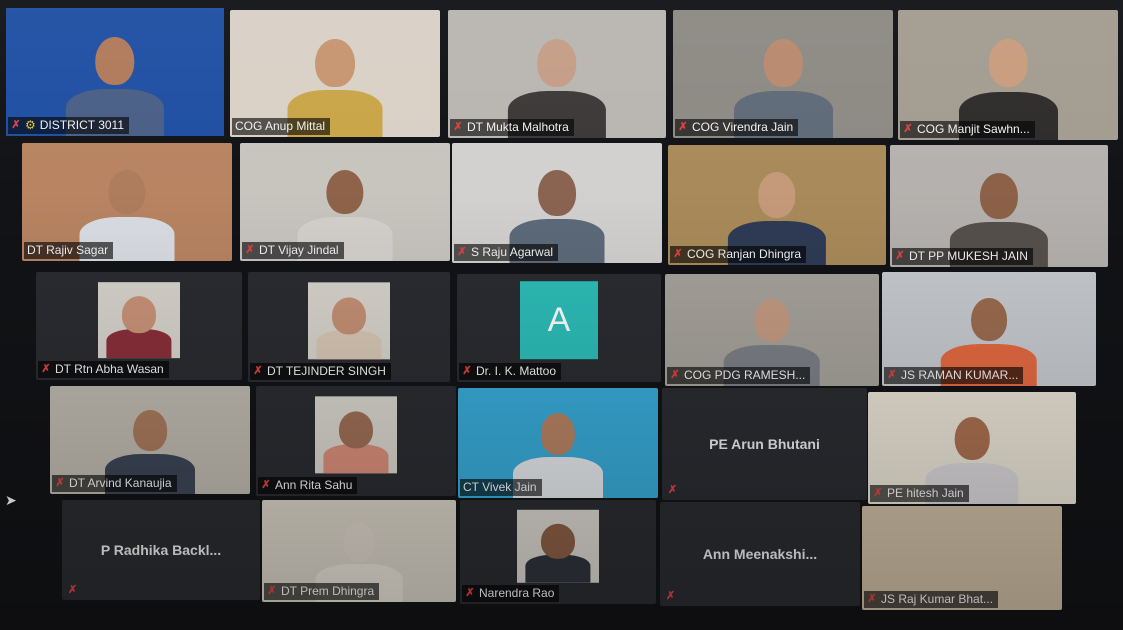  I want to click on participant-name-tag: ✗ DT Vijay Jindal, so click(293, 250).